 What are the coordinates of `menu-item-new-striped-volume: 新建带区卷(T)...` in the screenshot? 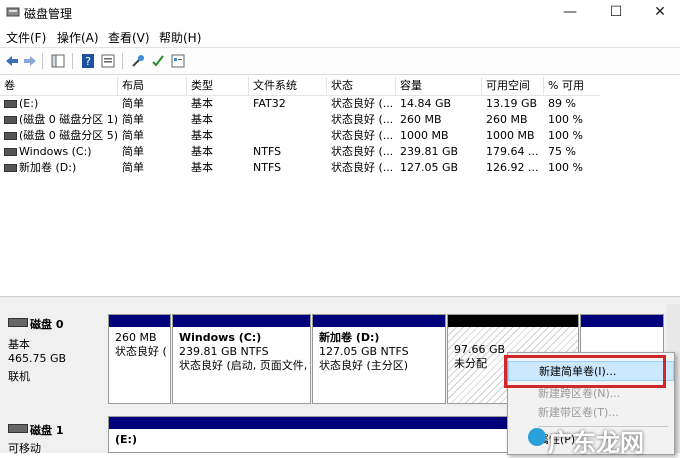 It's located at (591, 413).